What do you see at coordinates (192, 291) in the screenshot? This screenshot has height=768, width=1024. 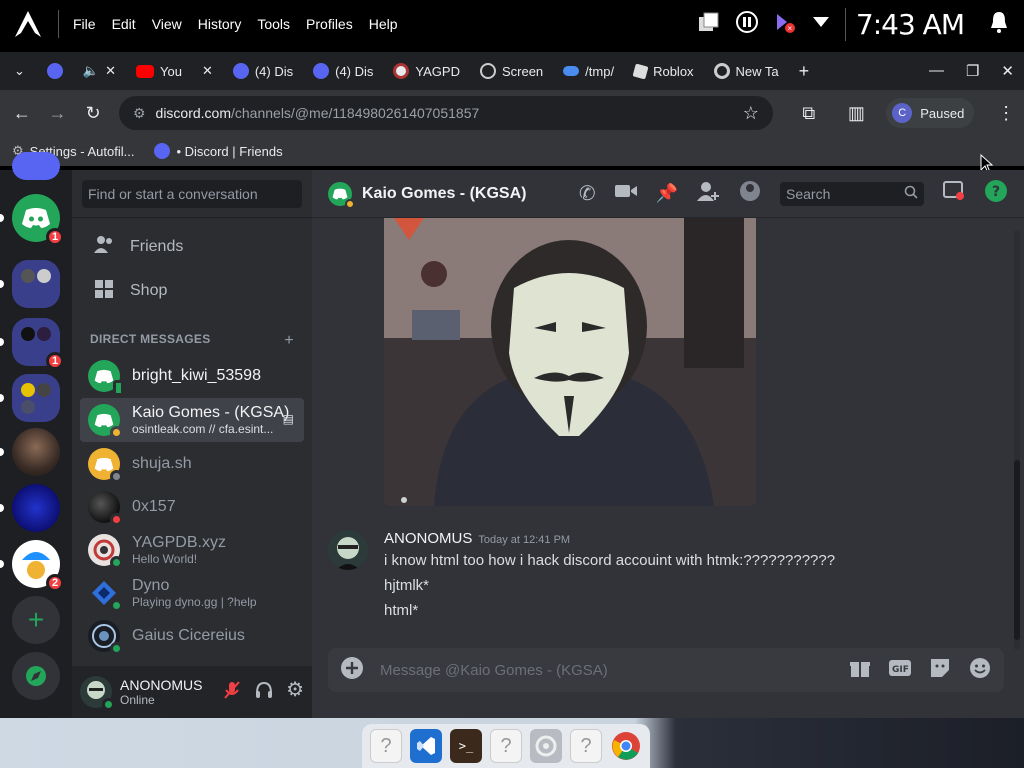 I see `shop-nav: Shop` at bounding box center [192, 291].